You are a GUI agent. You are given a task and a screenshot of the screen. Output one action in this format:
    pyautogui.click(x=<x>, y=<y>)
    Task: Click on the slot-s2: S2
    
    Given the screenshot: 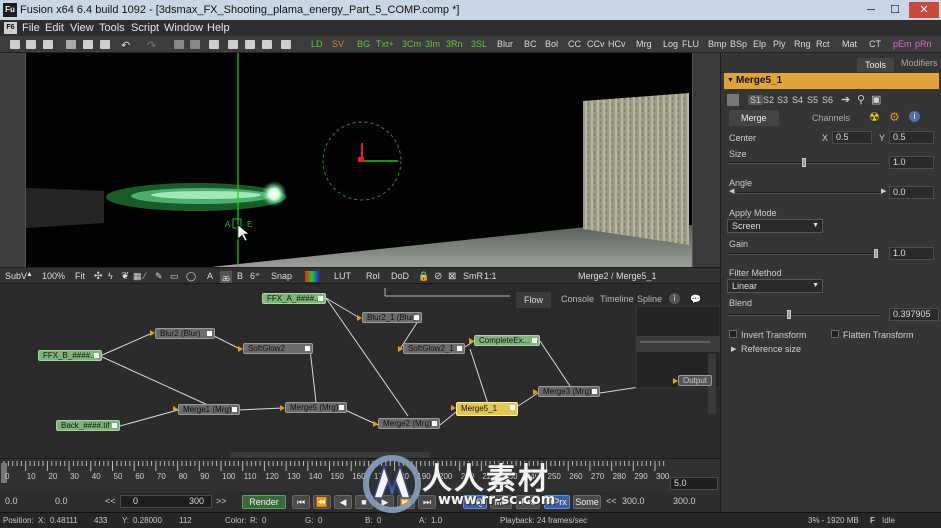 What is the action you would take?
    pyautogui.click(x=768, y=100)
    